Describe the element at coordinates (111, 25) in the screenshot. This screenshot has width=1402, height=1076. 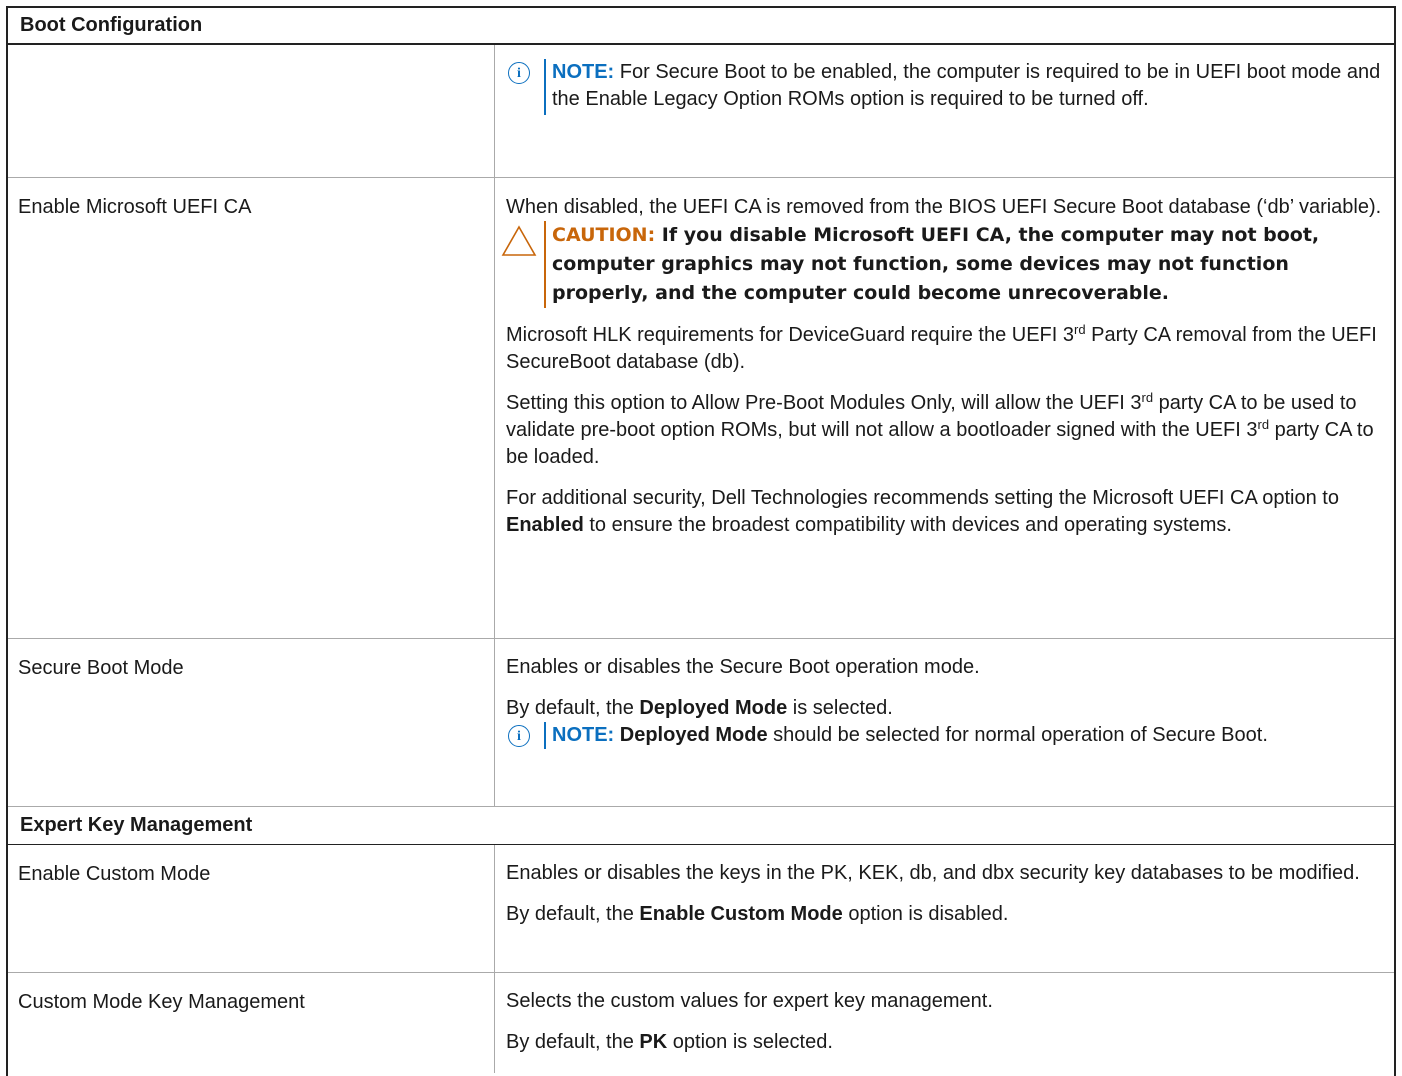
I see `section-title: Boot Configuration` at that location.